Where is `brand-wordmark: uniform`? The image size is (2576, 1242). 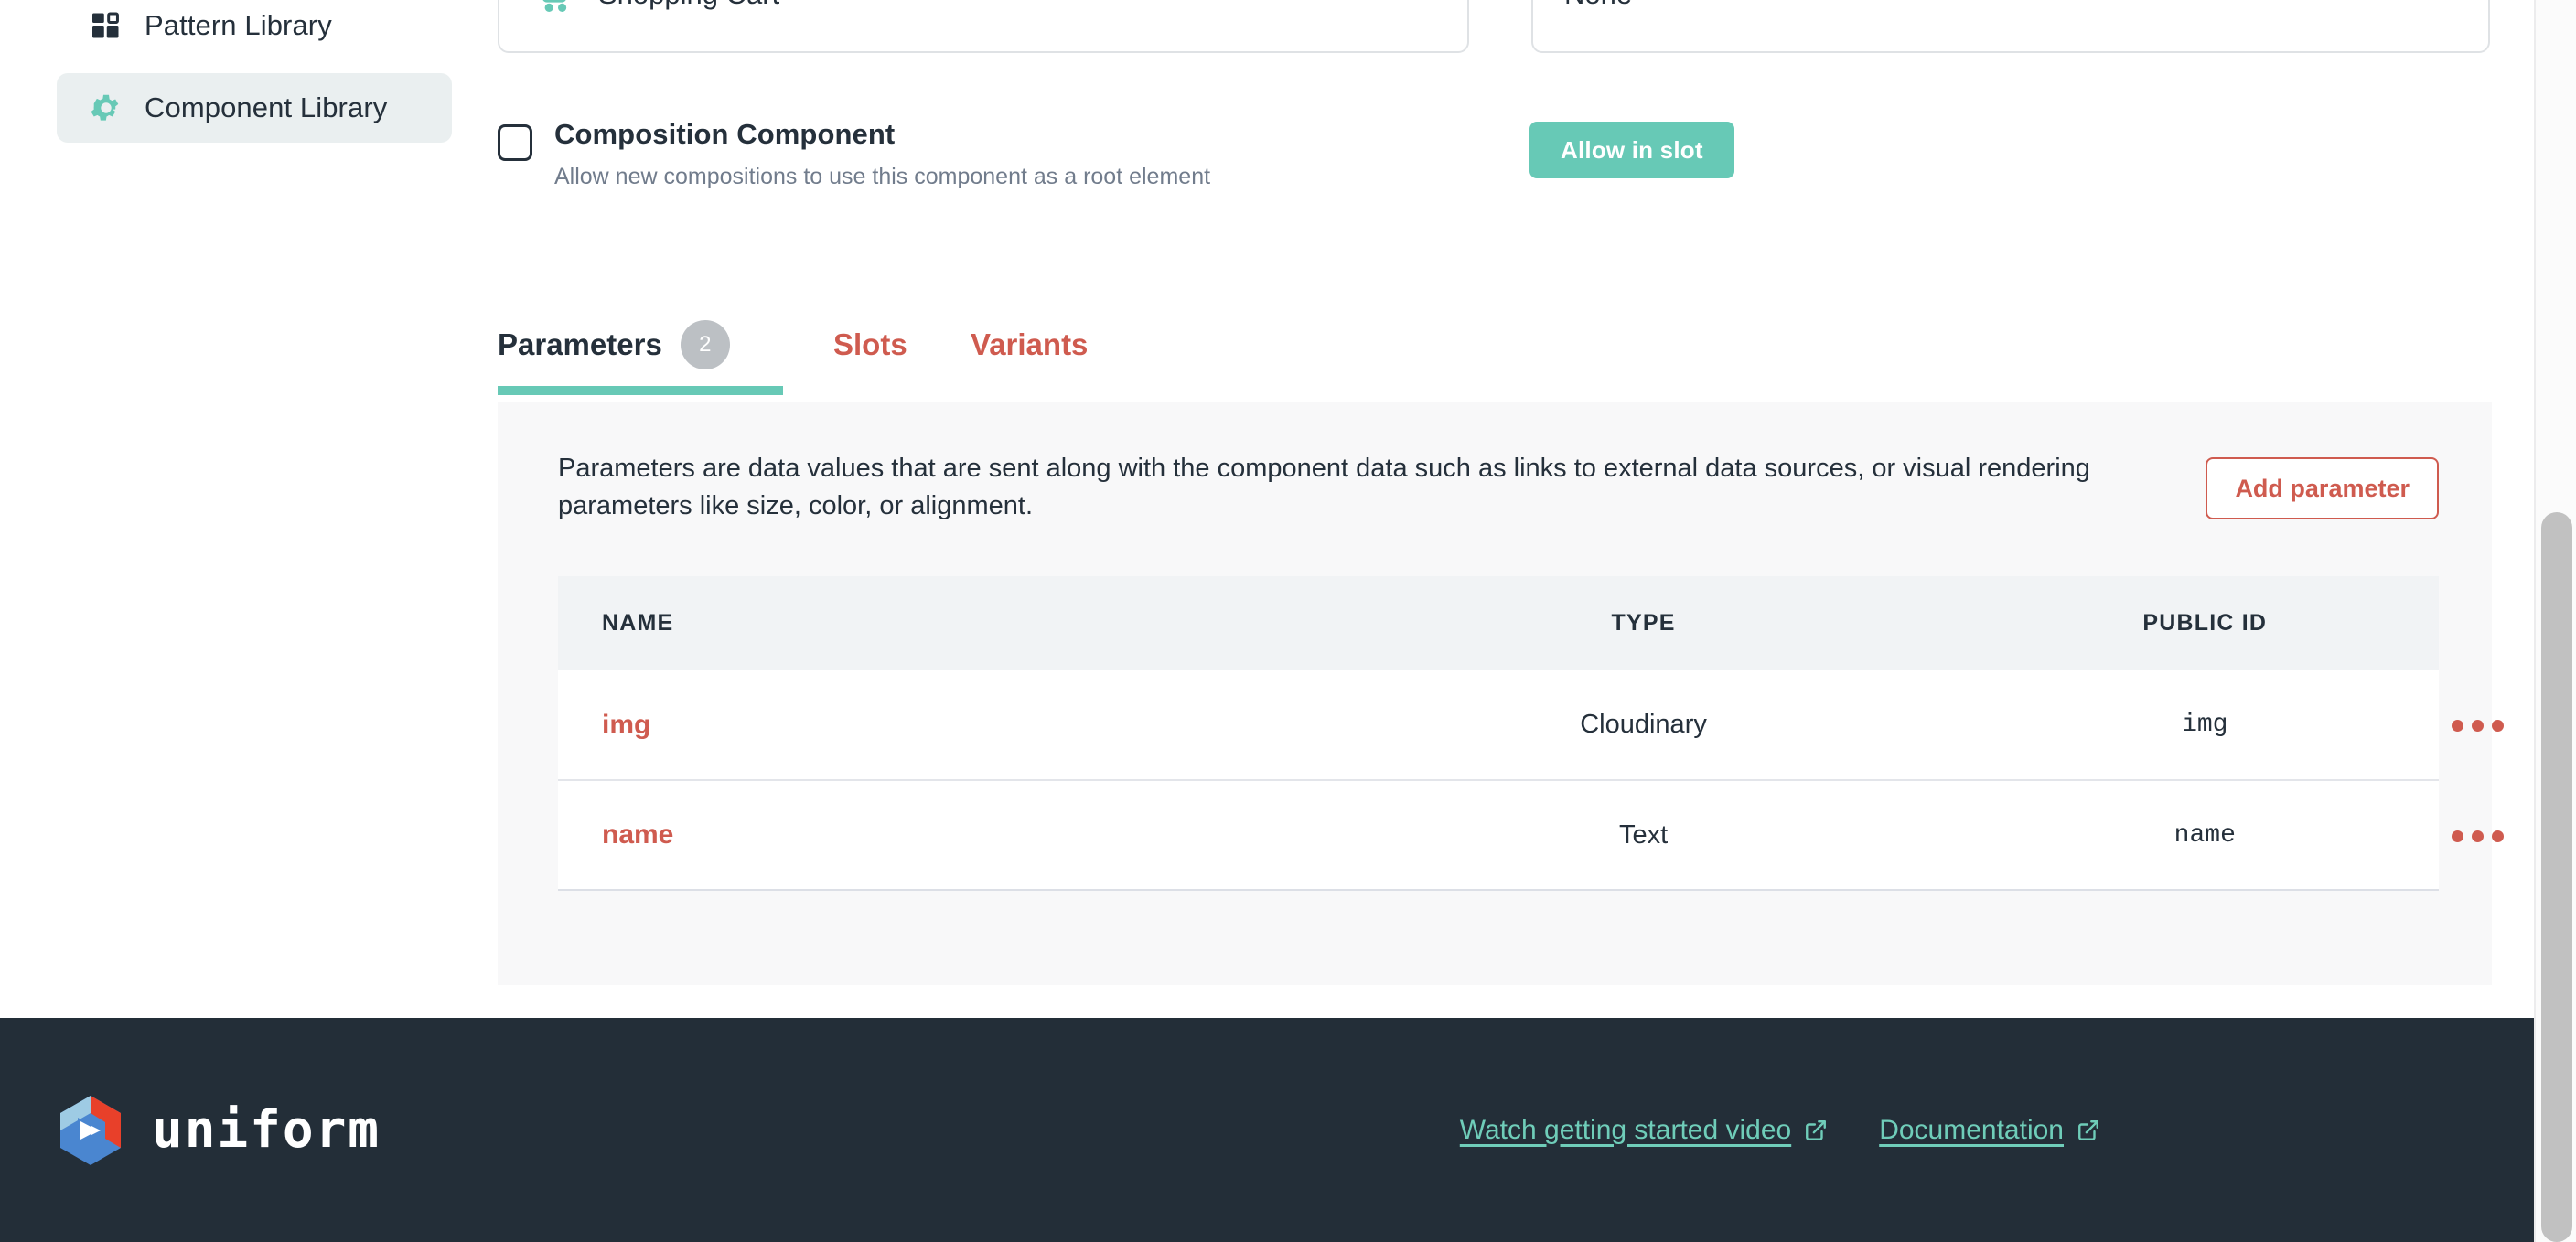
brand-wordmark: uniform is located at coordinates (266, 1129).